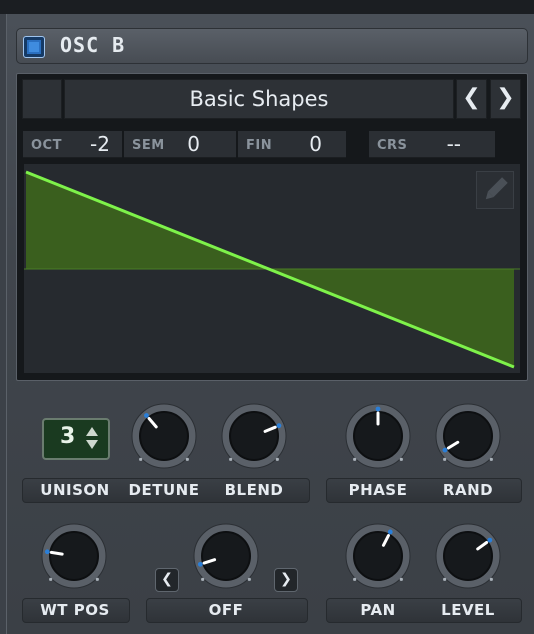  I want to click on level-label: LEVEL, so click(468, 610).